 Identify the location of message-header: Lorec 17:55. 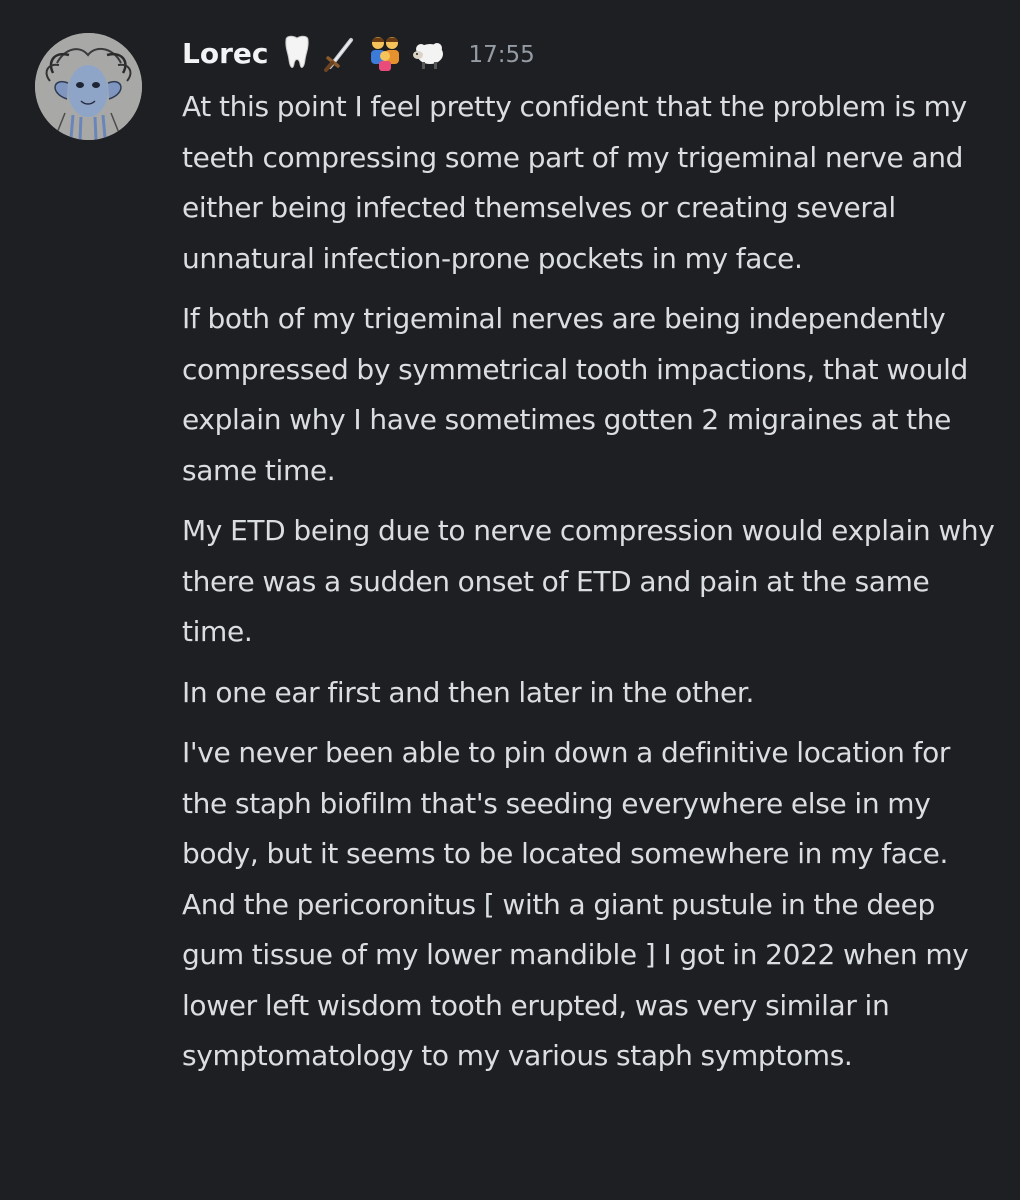
(358, 53).